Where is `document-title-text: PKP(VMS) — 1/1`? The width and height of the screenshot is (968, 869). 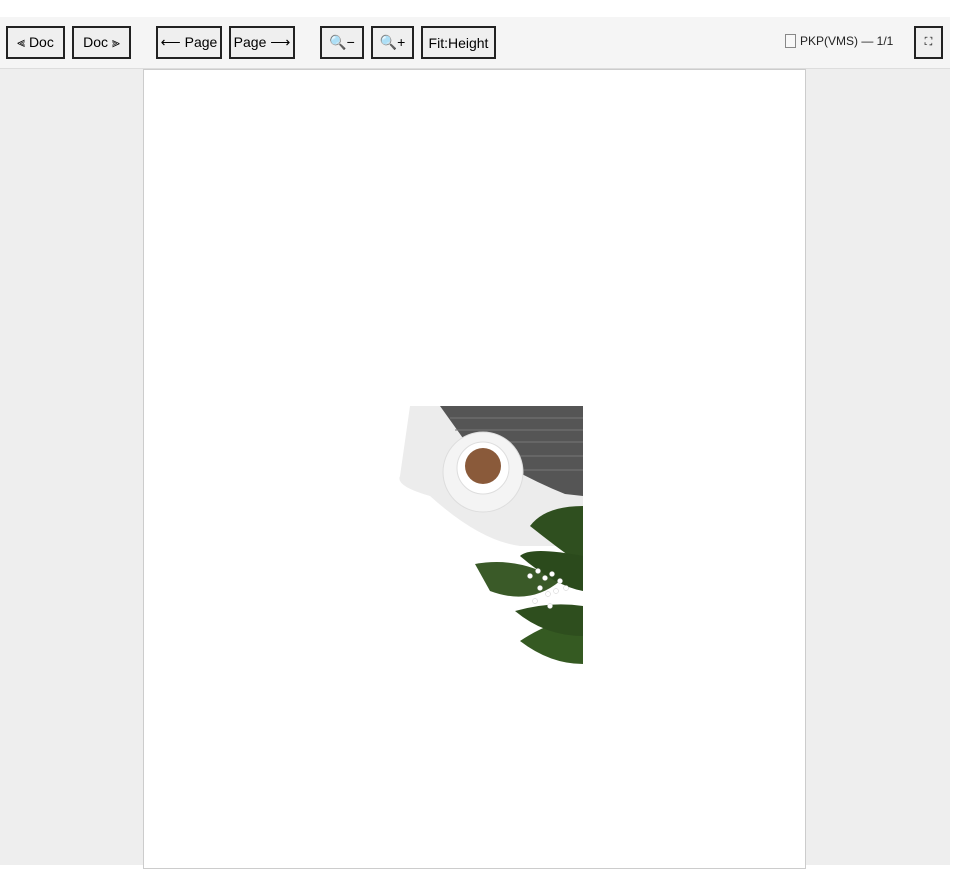
document-title-text: PKP(VMS) — 1/1 is located at coordinates (847, 41).